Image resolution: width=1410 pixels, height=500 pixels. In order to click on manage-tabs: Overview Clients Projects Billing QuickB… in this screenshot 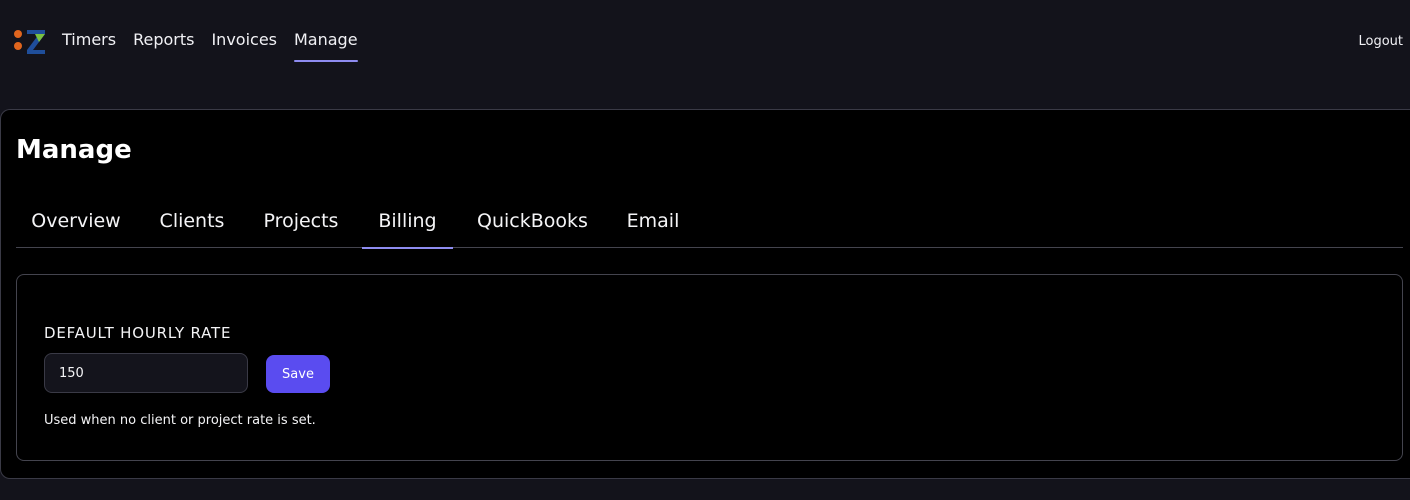, I will do `click(709, 222)`.